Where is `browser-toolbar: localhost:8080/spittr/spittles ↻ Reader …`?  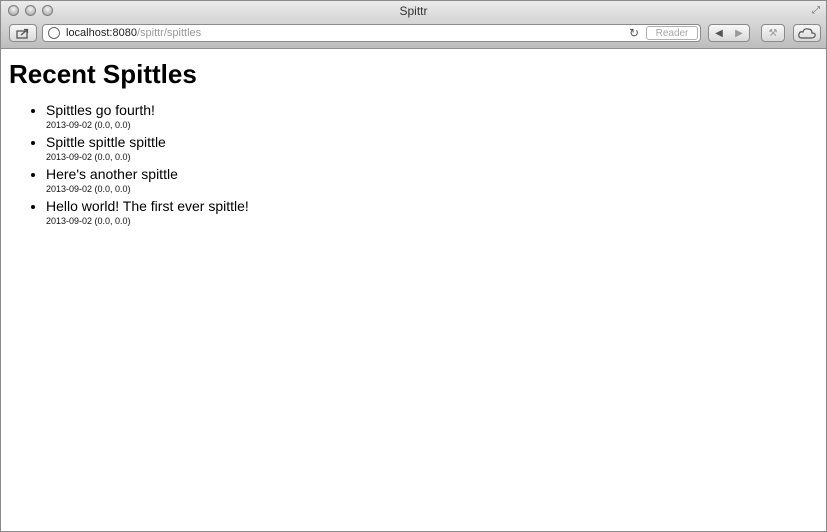
browser-toolbar: localhost:8080/spittr/spittles ↻ Reader … is located at coordinates (413, 34).